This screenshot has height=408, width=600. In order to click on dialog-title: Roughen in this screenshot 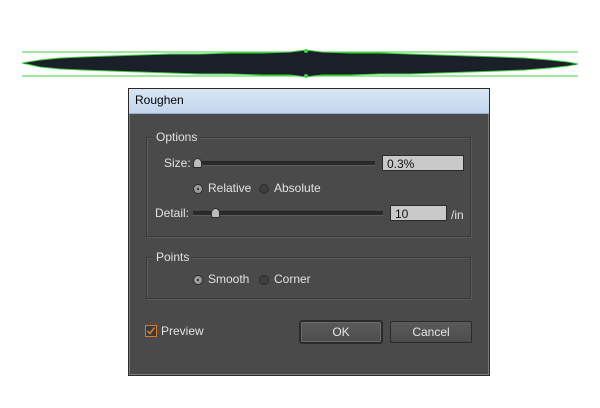, I will do `click(159, 100)`.